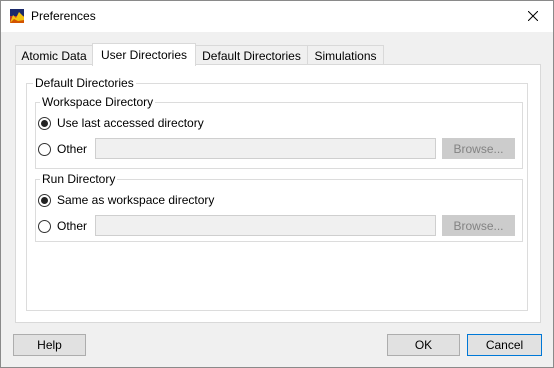 This screenshot has width=554, height=368. I want to click on tab-default-directories: Default Directories, so click(251, 55).